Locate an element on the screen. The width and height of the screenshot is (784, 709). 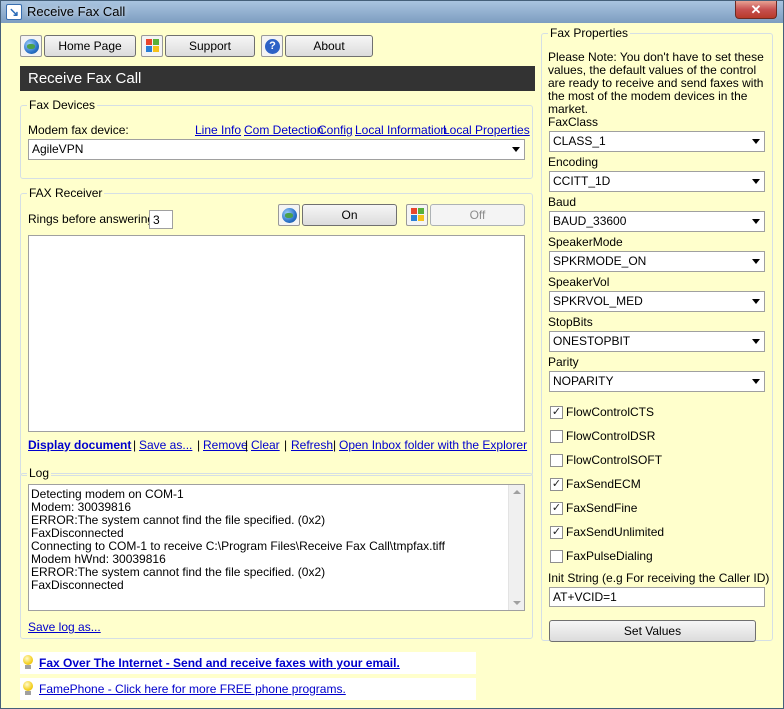
modem-device-value: AgileVPN is located at coordinates (58, 149).